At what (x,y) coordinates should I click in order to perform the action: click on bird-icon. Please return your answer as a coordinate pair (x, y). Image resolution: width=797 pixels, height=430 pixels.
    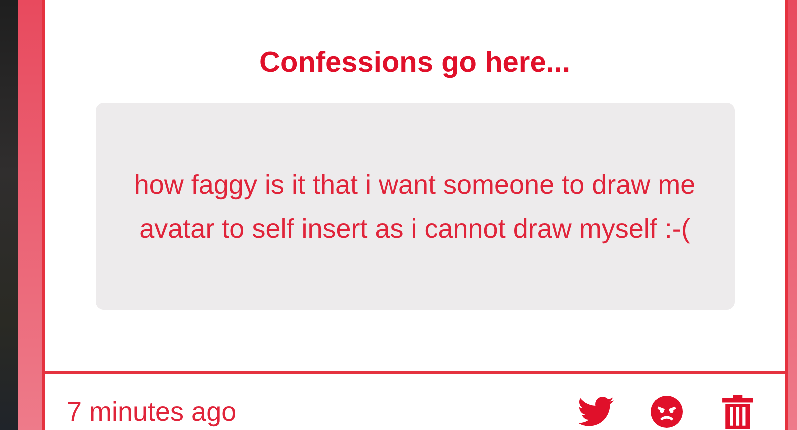
    Looking at the image, I should click on (596, 412).